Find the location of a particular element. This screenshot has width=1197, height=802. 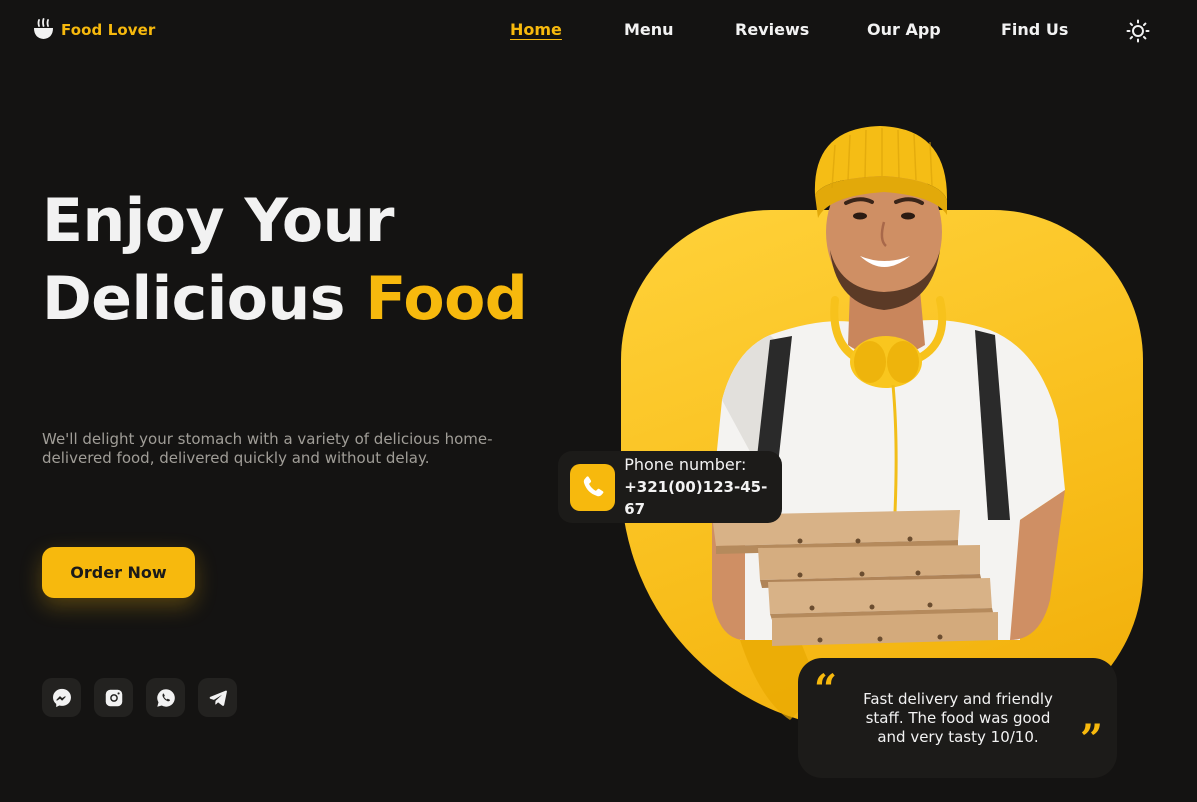

open-quote-icon: “ is located at coordinates (826, 689).